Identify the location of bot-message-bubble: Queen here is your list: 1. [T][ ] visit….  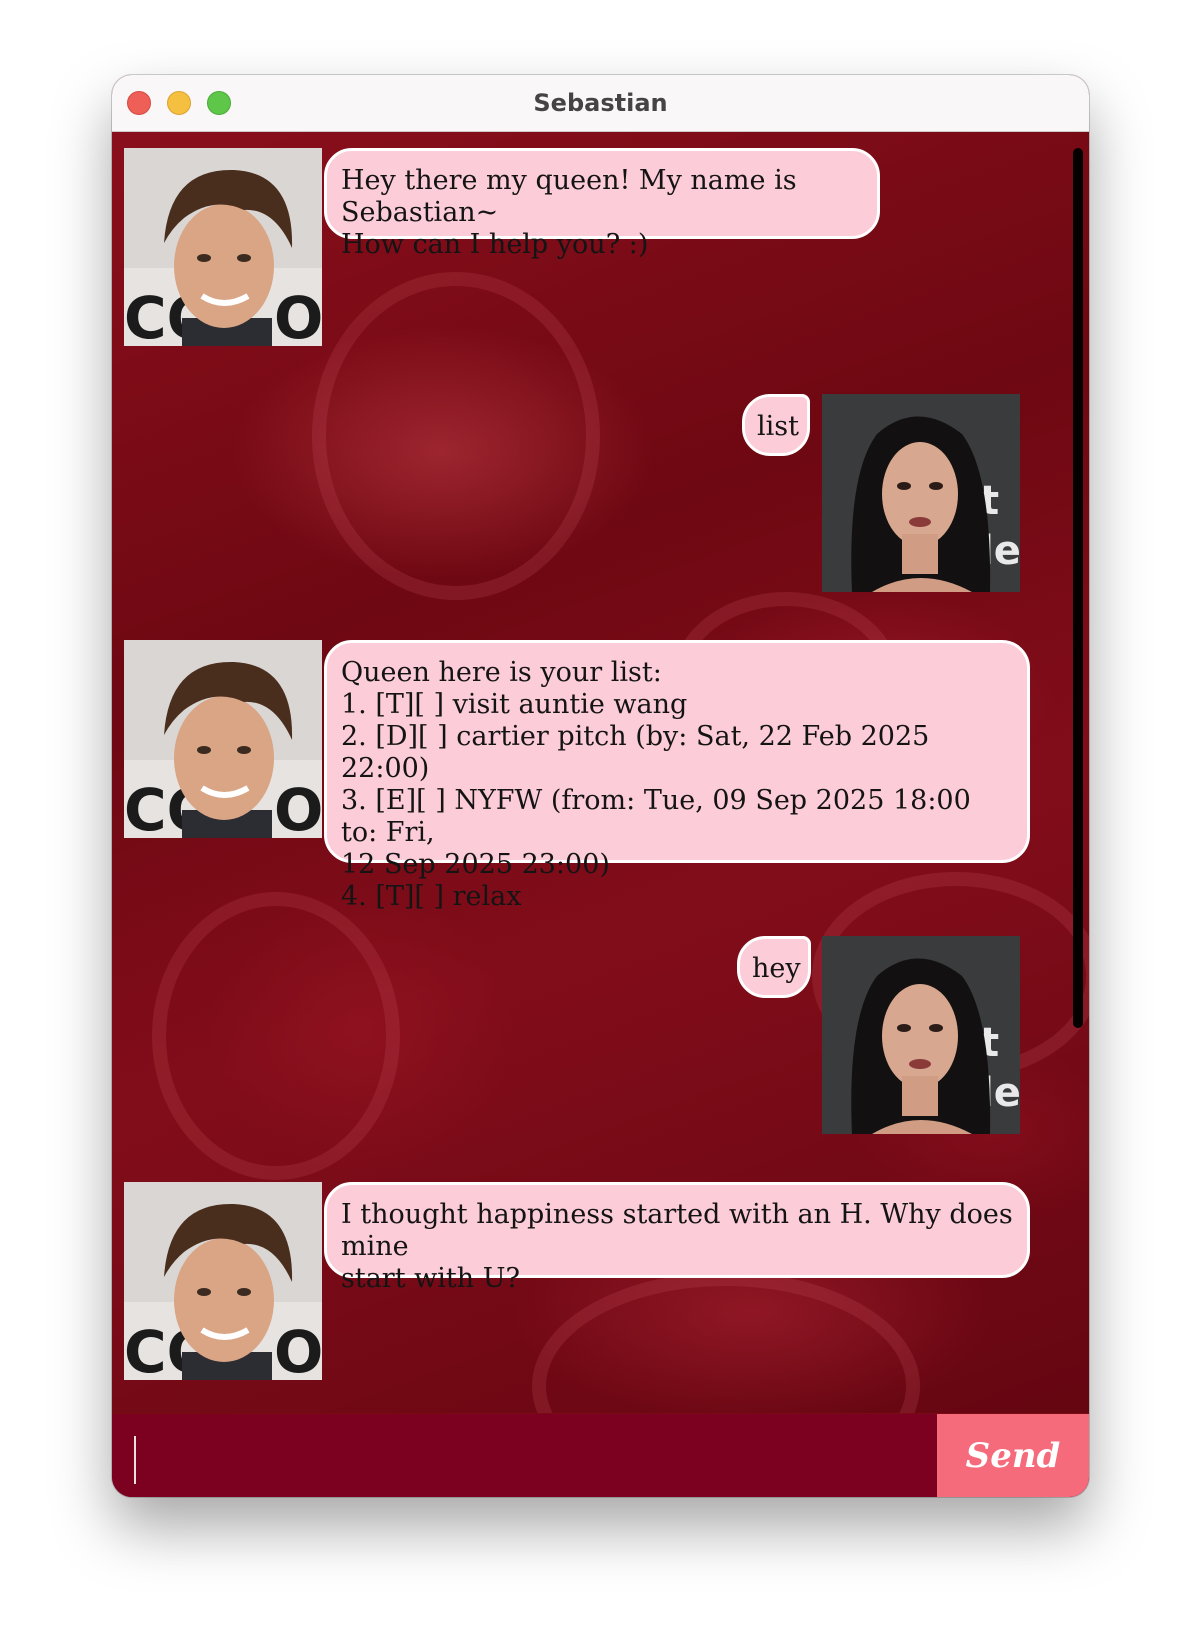
(677, 776).